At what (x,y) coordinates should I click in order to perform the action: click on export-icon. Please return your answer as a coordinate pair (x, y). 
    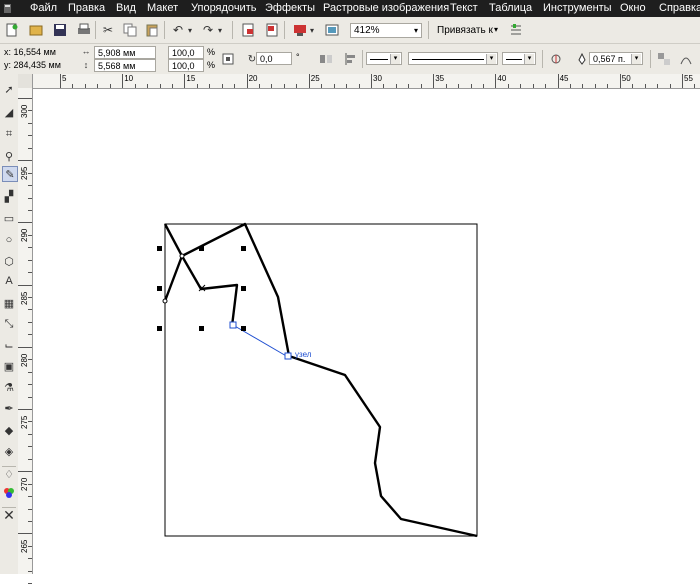
    Looking at the image, I should click on (272, 30).